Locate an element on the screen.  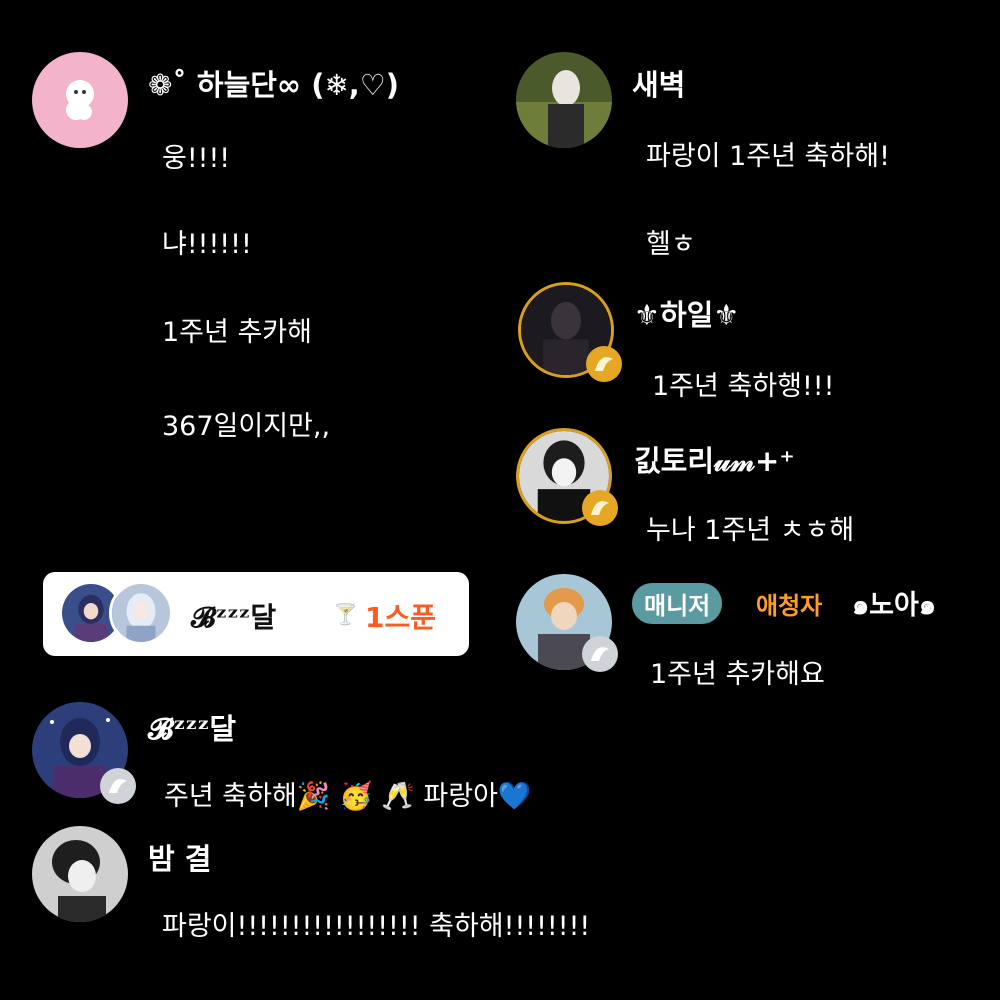
role-chip-curator: 애청자 is located at coordinates (789, 606).